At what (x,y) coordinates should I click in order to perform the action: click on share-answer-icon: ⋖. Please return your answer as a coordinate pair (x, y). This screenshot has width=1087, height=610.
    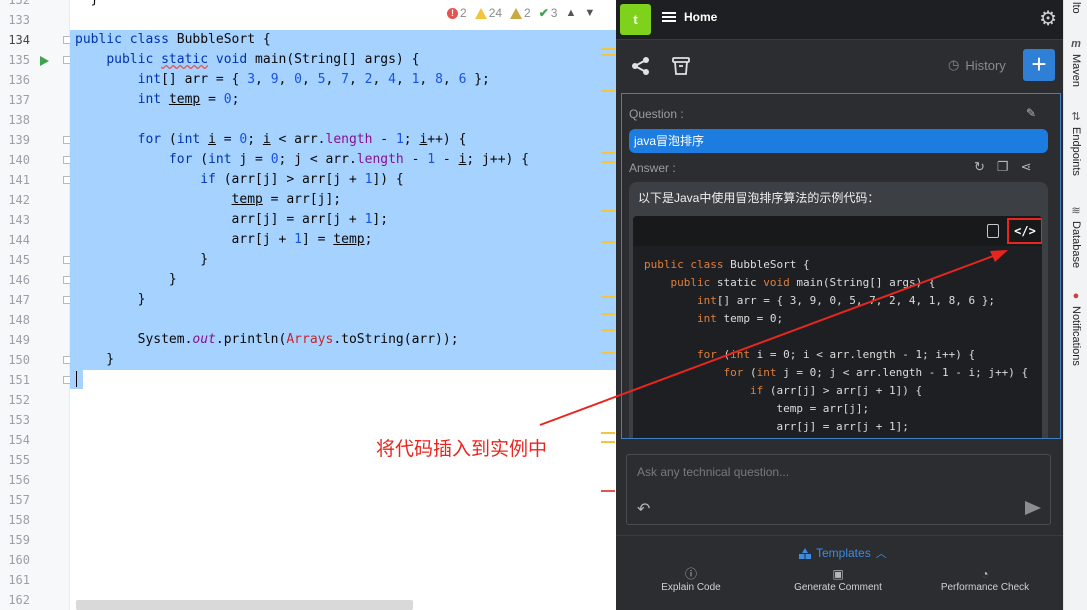
    Looking at the image, I should click on (1026, 167).